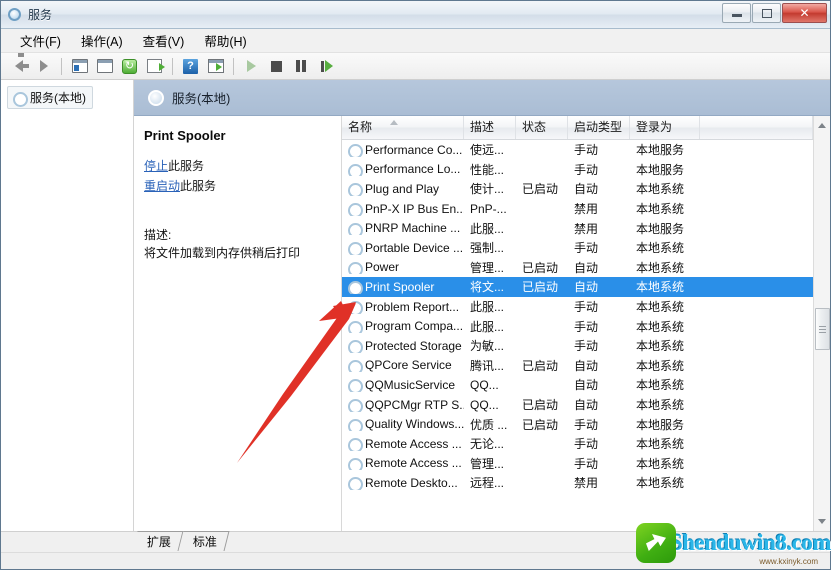 The width and height of the screenshot is (831, 570). What do you see at coordinates (40, 40) in the screenshot?
I see `menu-file: 文件(F)` at bounding box center [40, 40].